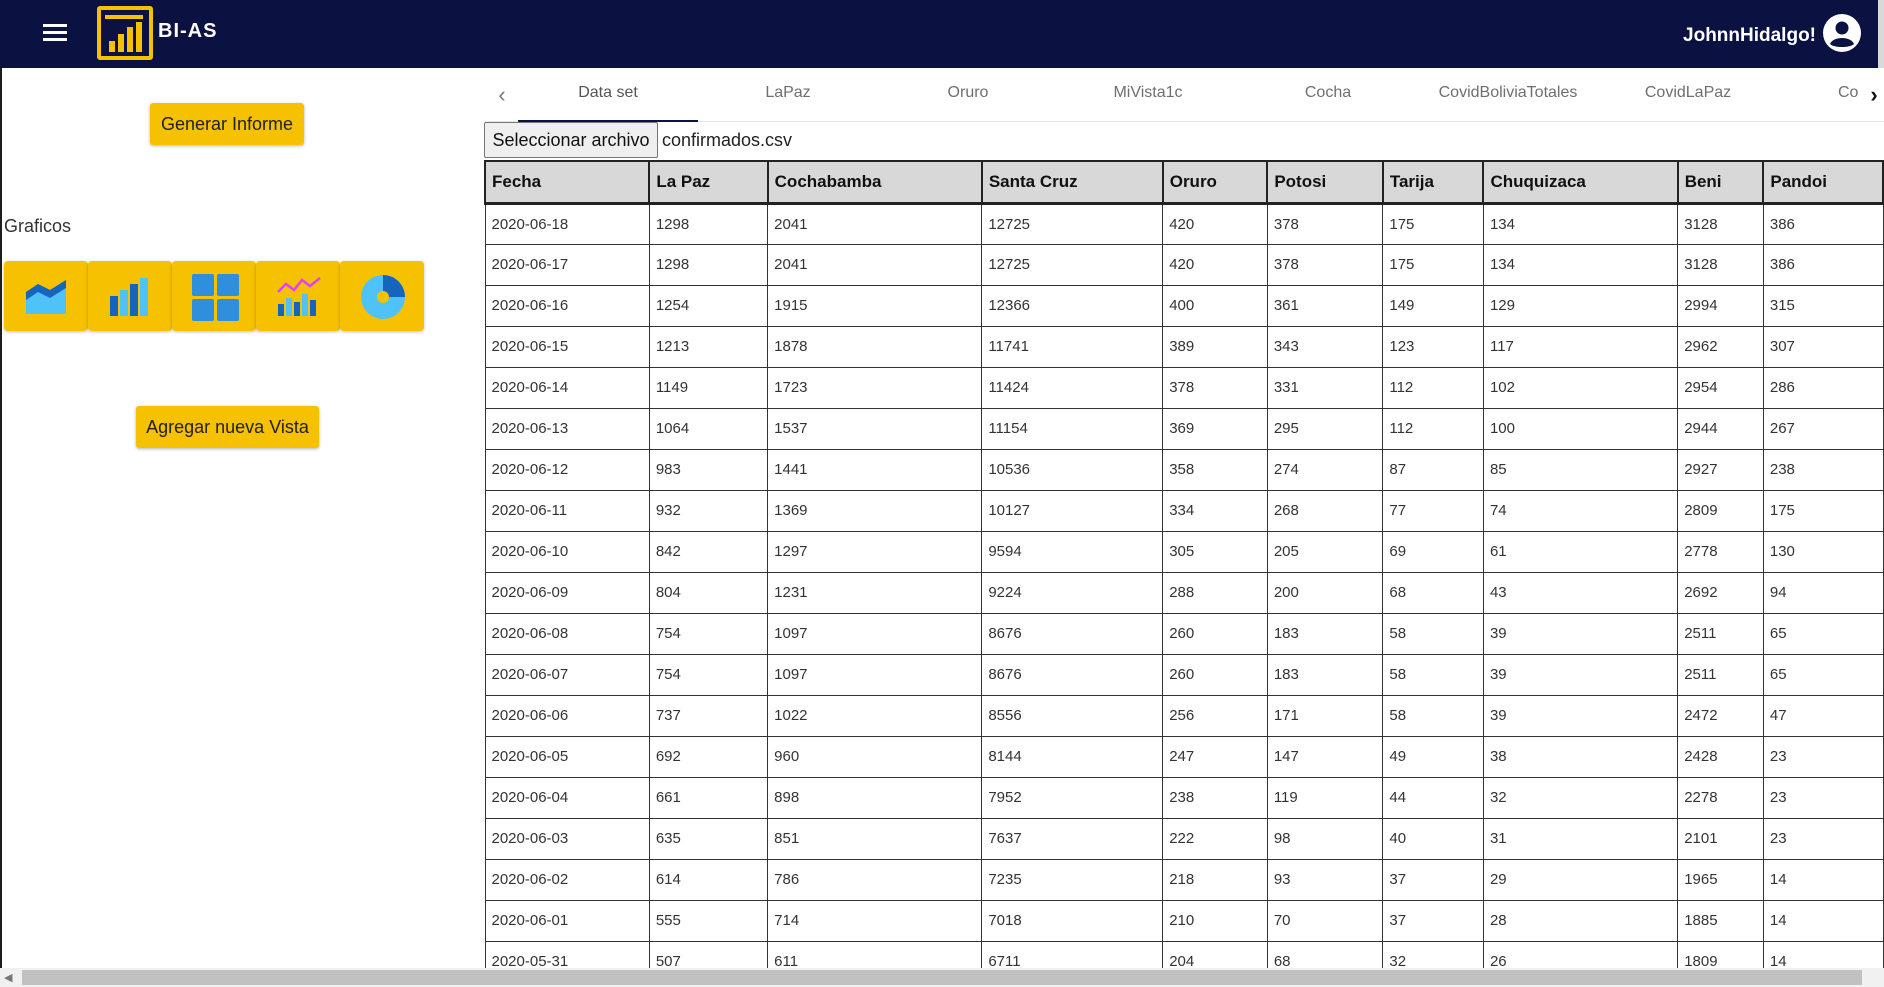 The width and height of the screenshot is (1884, 987). I want to click on table-cell: 6711, so click(1072, 954).